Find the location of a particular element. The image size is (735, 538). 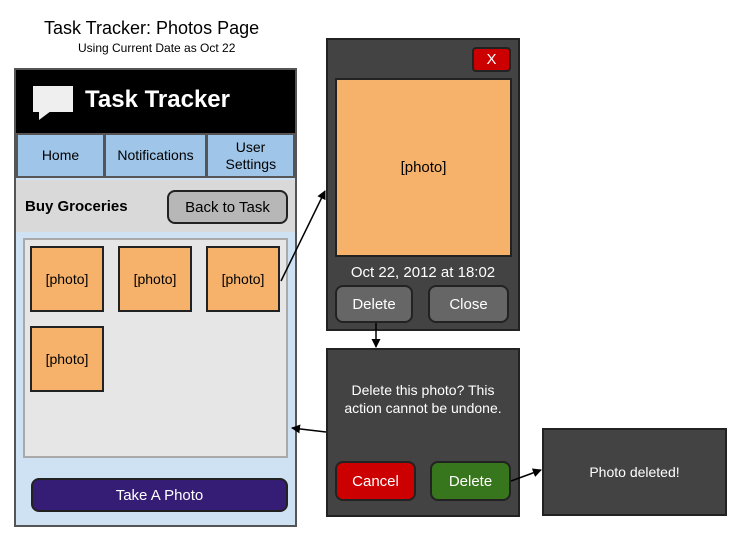

arrow-confirm-to-grid is located at coordinates (309, 429).